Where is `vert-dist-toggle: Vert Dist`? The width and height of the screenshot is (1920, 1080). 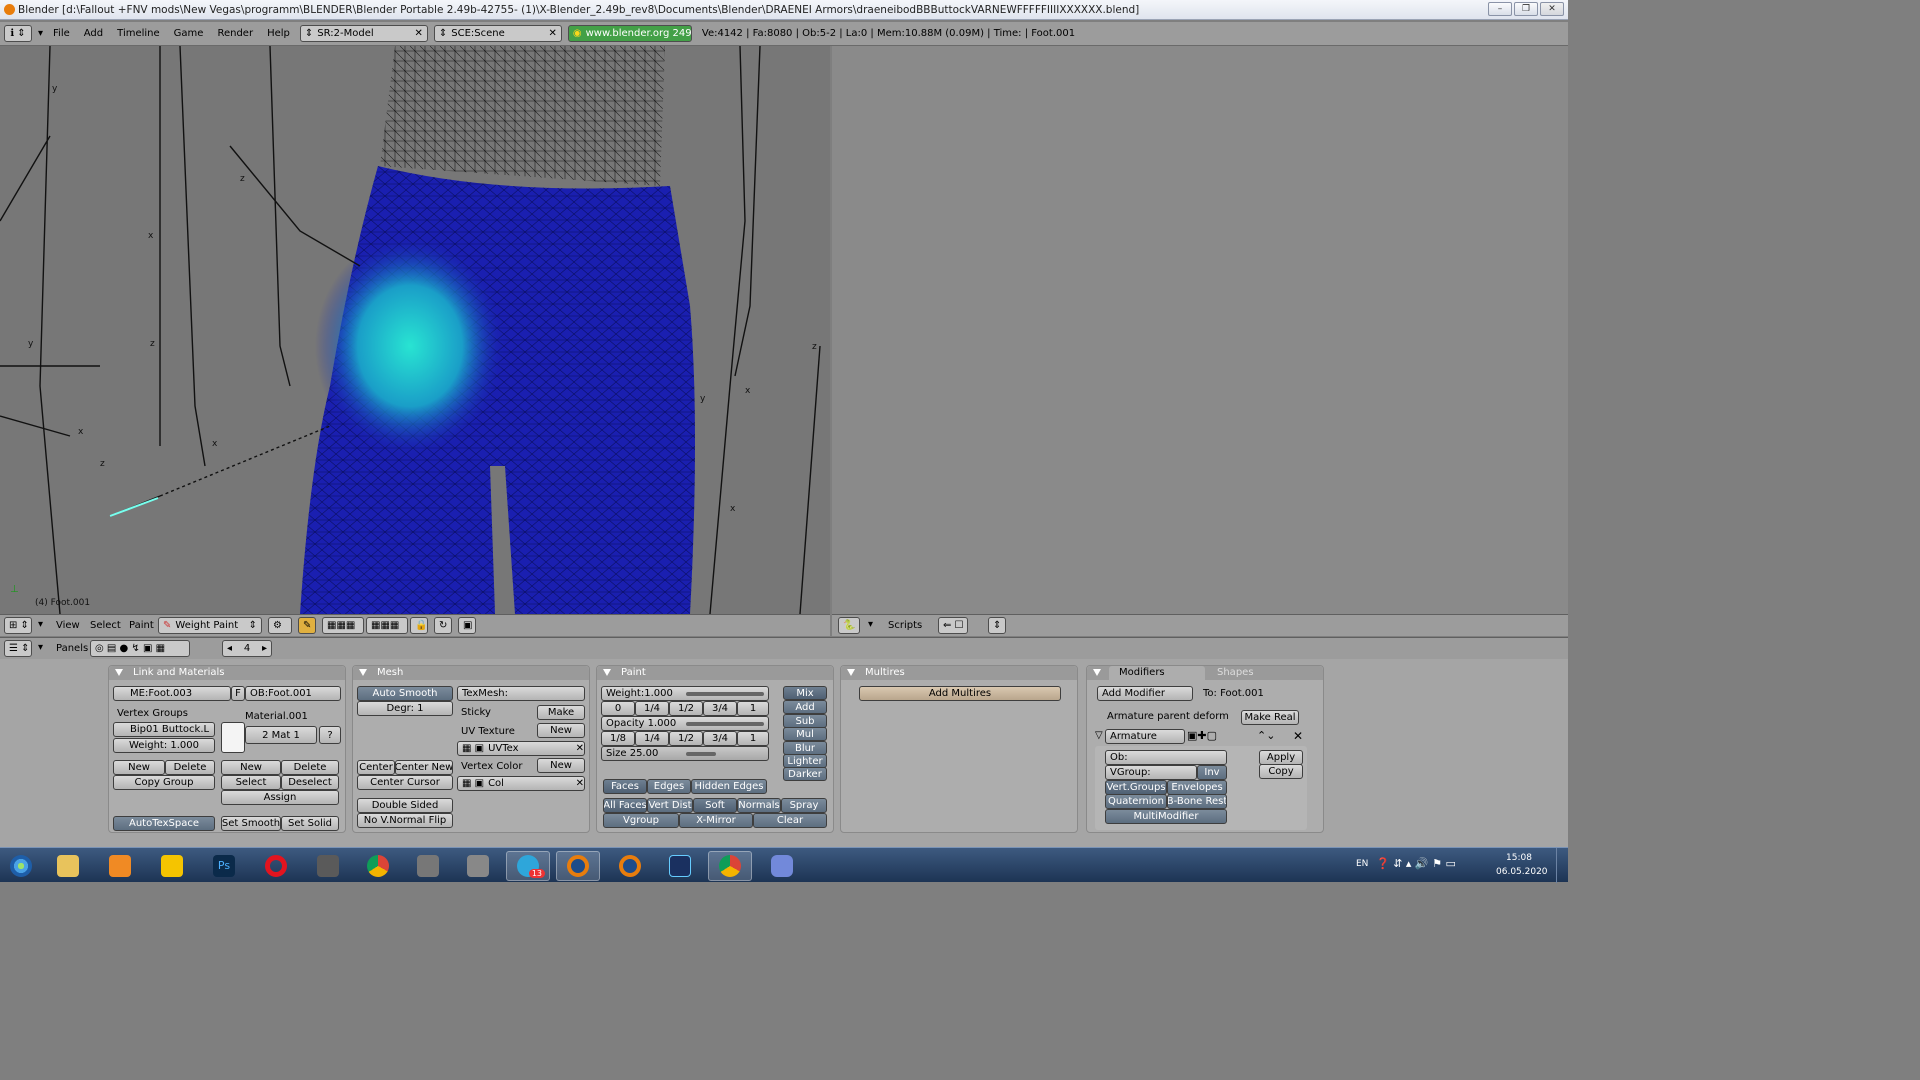 vert-dist-toggle: Vert Dist is located at coordinates (670, 805).